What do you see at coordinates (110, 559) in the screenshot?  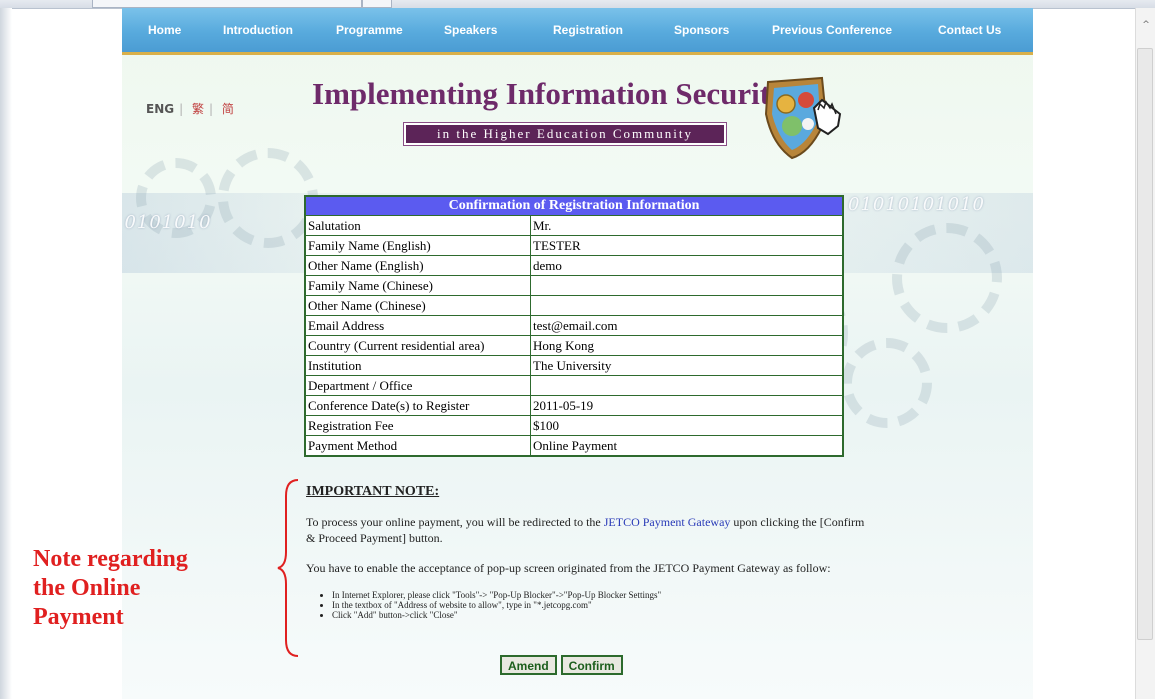 I see `annotation-line: Note regarding` at bounding box center [110, 559].